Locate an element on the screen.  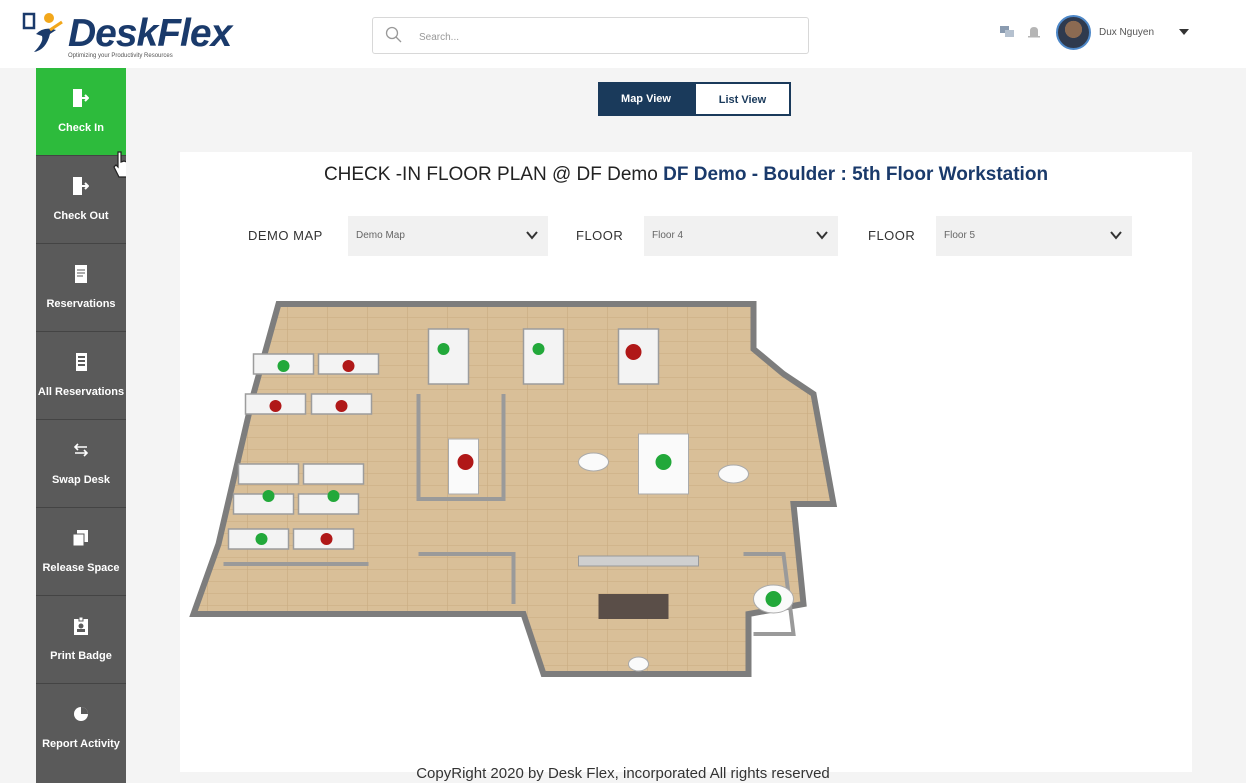
search-icon is located at coordinates (393, 34).